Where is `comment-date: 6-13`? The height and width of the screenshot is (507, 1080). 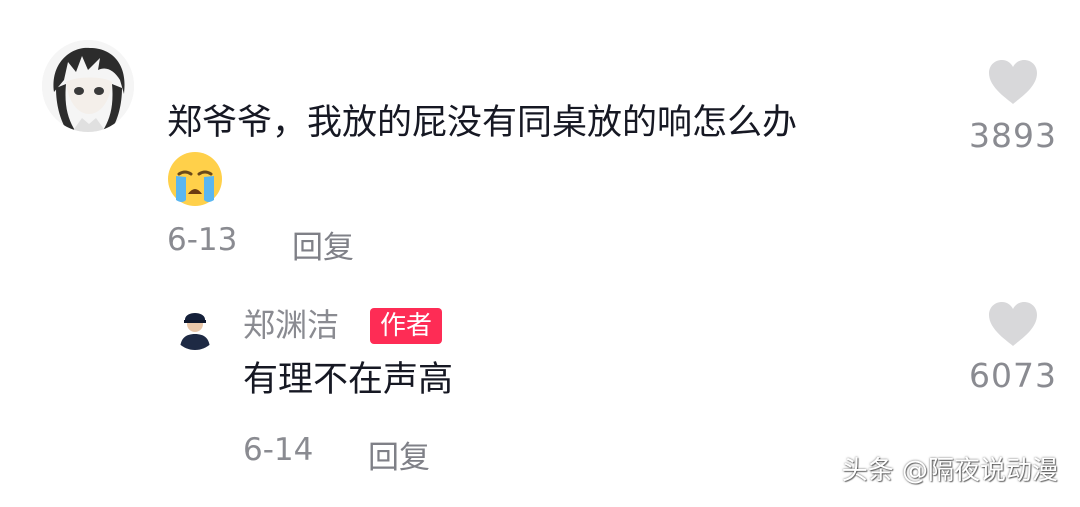
comment-date: 6-13 is located at coordinates (202, 240).